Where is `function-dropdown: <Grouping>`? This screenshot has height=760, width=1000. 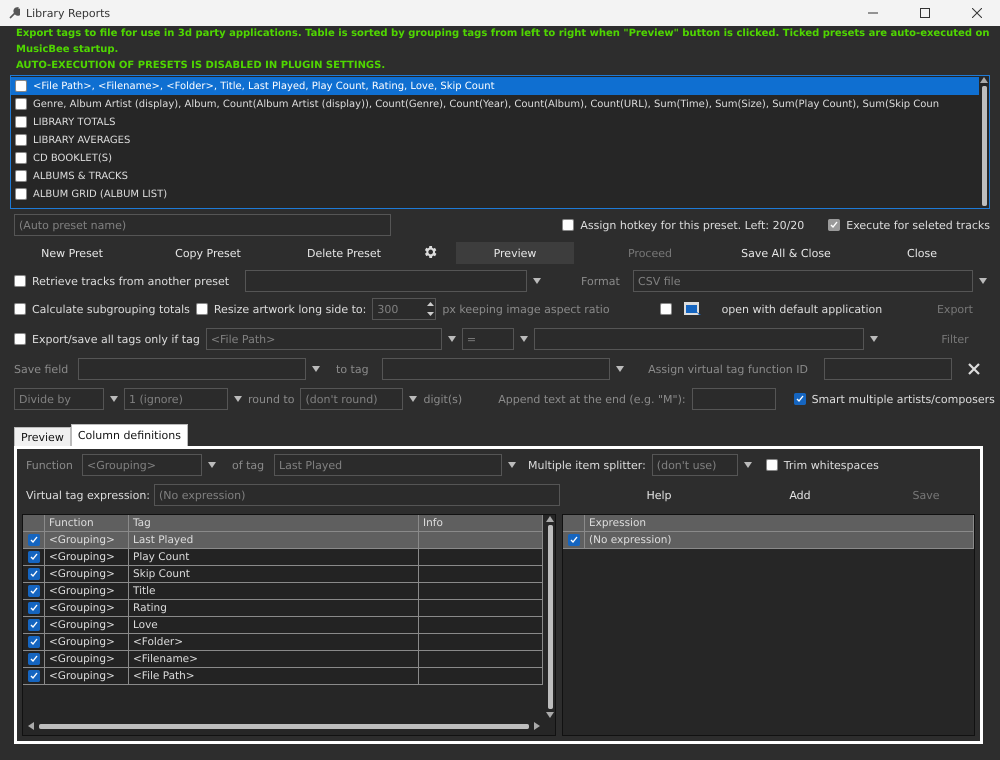
function-dropdown: <Grouping> is located at coordinates (142, 465).